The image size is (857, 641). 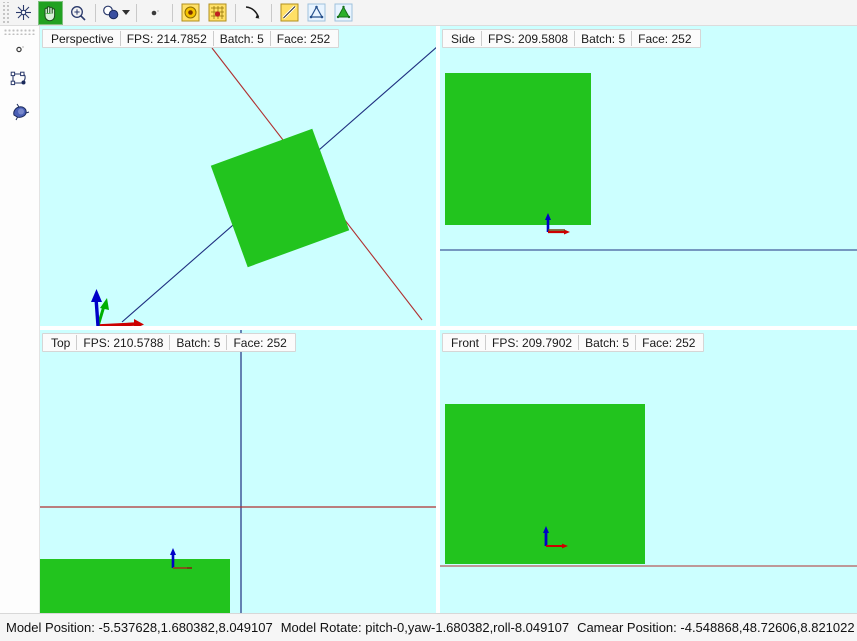 What do you see at coordinates (241, 38) in the screenshot?
I see `viewport-batch-perspective: Batch: 5` at bounding box center [241, 38].